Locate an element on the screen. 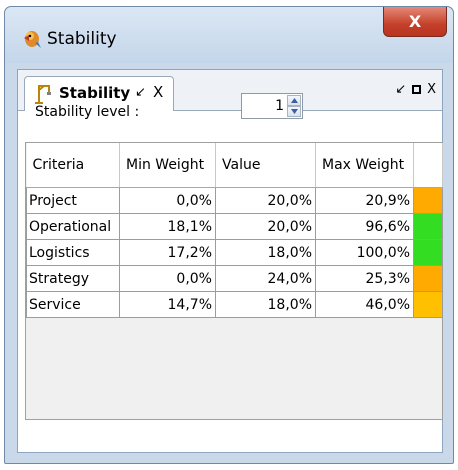 Image resolution: width=458 pixels, height=470 pixels. table-row: Strategy 0,0% 24,0% 25,3% is located at coordinates (234, 278).